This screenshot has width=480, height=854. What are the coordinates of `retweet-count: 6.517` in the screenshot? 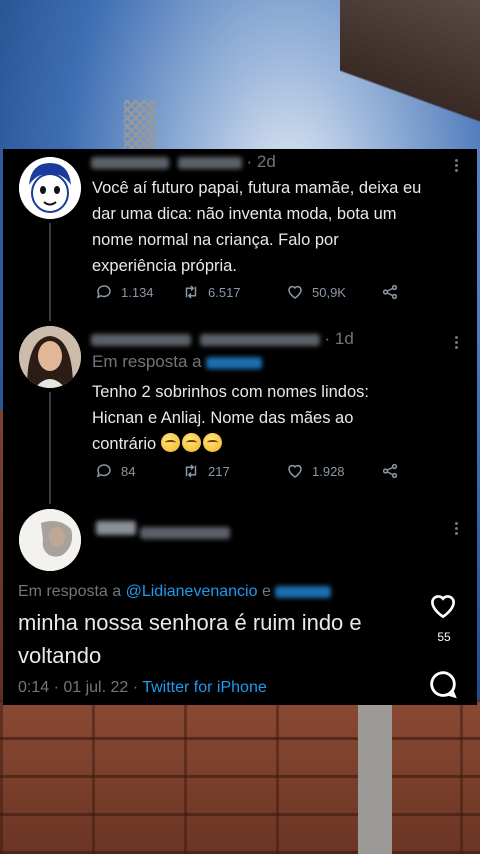 It's located at (224, 292).